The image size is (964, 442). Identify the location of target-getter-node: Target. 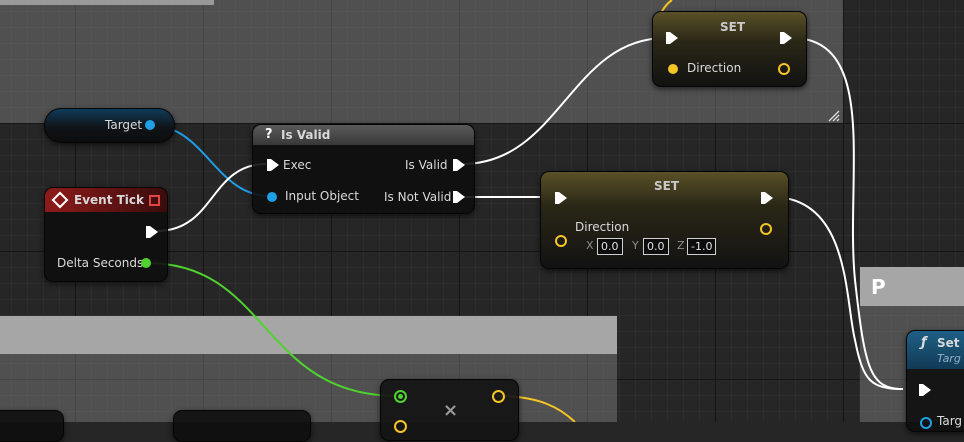
(109, 125).